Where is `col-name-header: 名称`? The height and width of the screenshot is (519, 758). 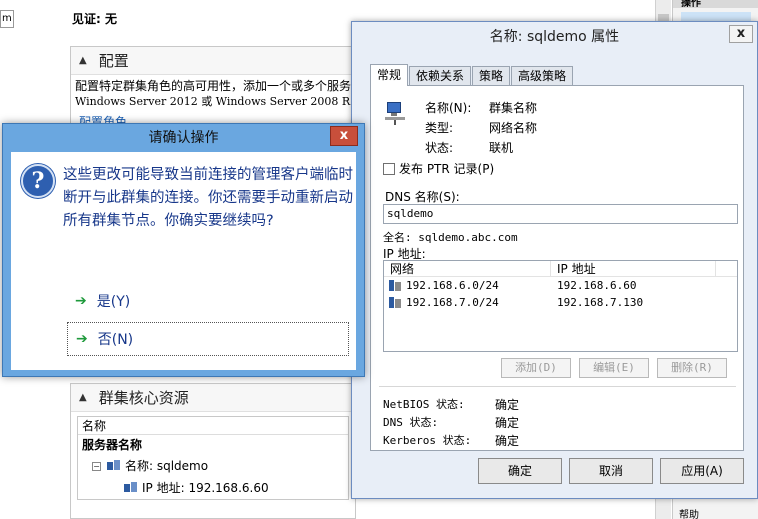
col-name-header: 名称 is located at coordinates (213, 426).